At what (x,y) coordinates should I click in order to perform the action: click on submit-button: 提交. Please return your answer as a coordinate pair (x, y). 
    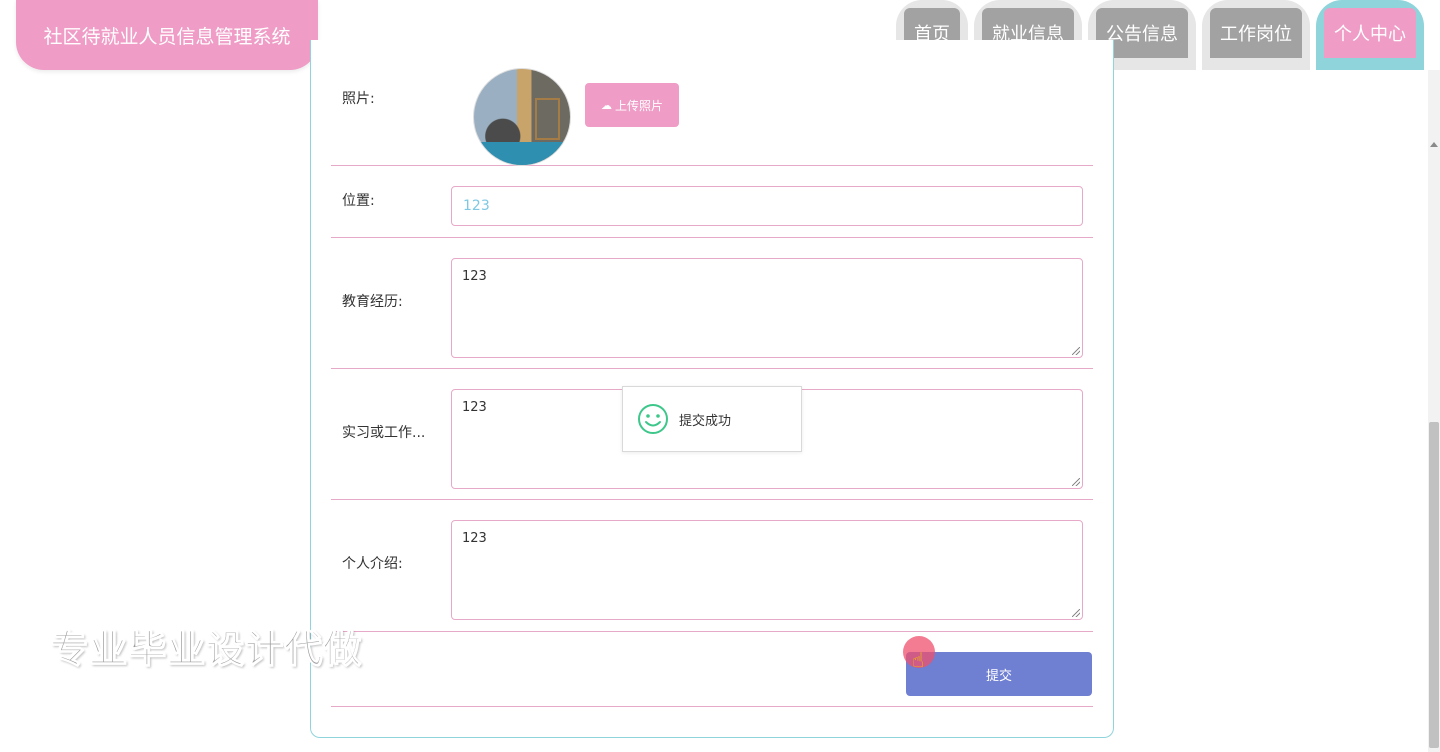
    Looking at the image, I should click on (999, 674).